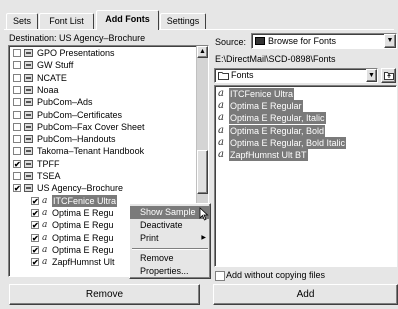  What do you see at coordinates (288, 142) in the screenshot?
I see `source-font-label: Optima E Regular, Bold Italic` at bounding box center [288, 142].